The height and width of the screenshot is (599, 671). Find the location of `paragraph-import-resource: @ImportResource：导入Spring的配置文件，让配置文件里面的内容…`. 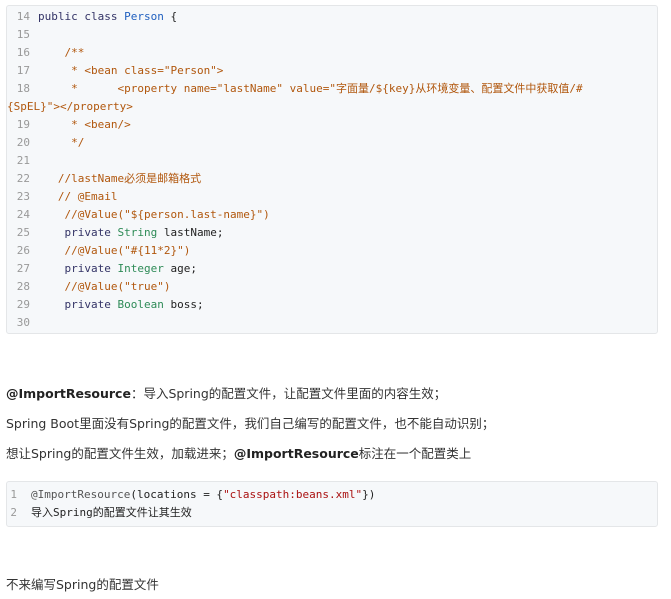

paragraph-import-resource: @ImportResource：导入Spring的配置文件，让配置文件里面的内容… is located at coordinates (226, 394).